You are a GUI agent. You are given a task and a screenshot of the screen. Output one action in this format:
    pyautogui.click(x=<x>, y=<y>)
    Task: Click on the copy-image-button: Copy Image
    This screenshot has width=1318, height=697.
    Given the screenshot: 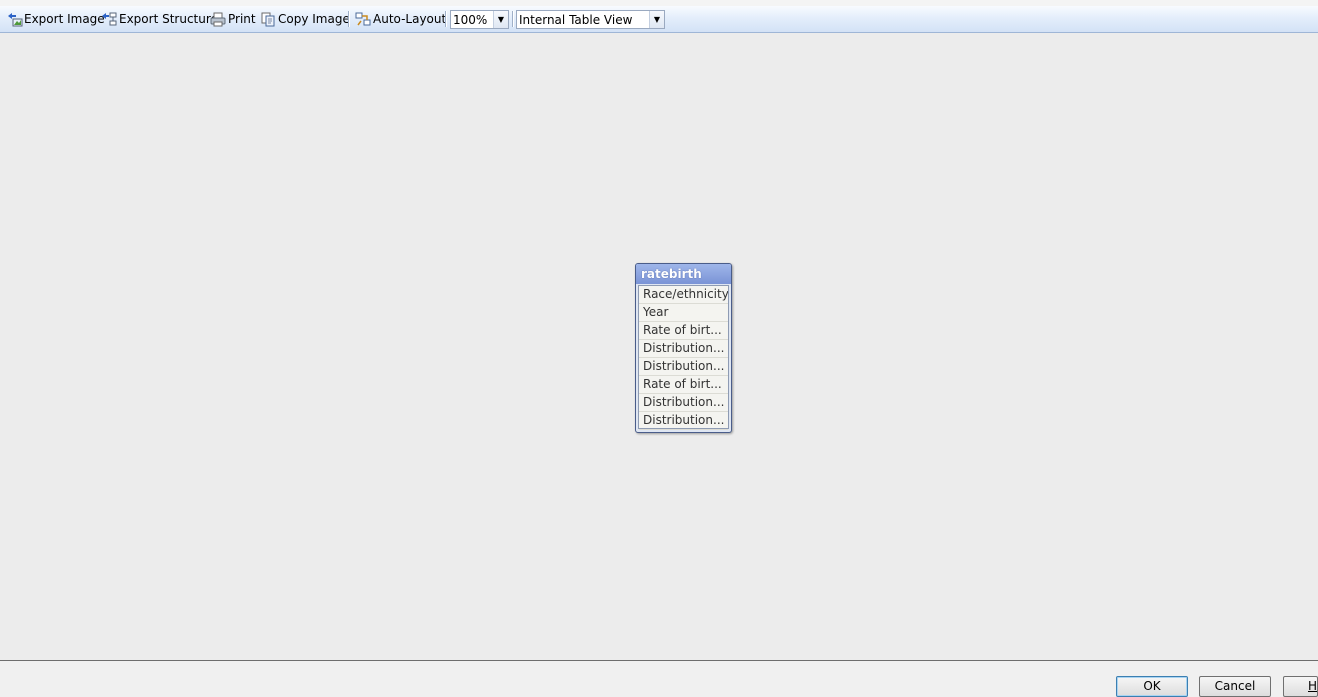 What is the action you would take?
    pyautogui.click(x=305, y=19)
    